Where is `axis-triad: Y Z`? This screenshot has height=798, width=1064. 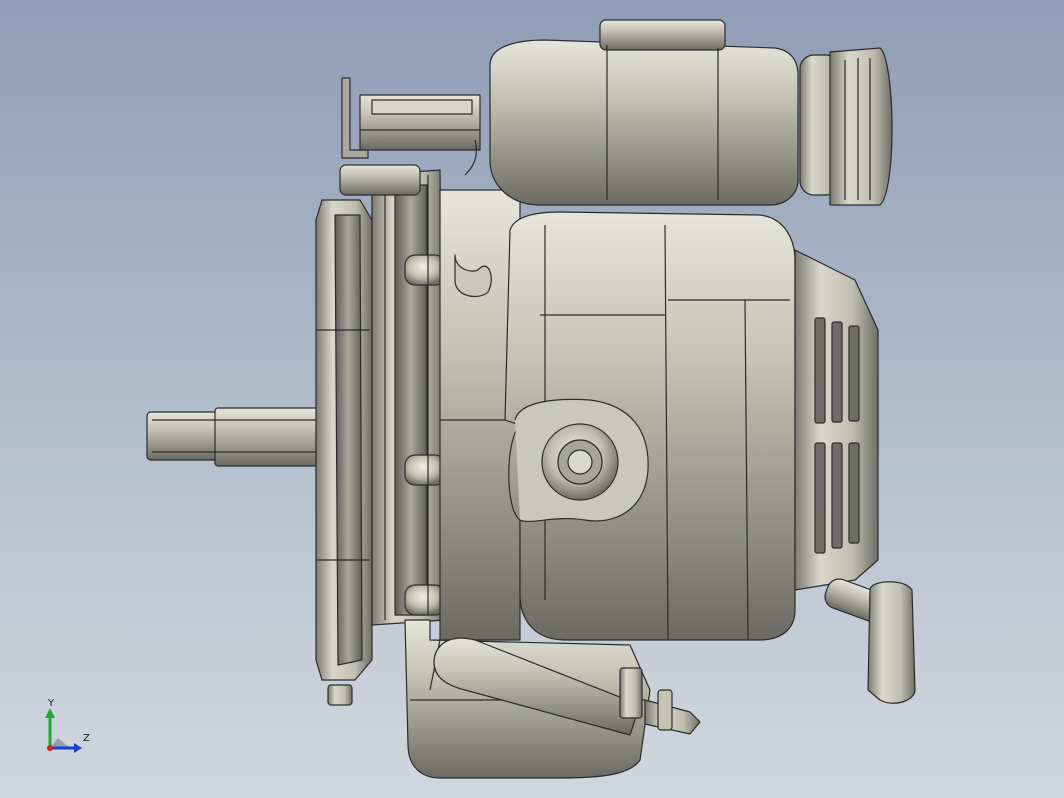
axis-triad: Y Z is located at coordinates (70, 729).